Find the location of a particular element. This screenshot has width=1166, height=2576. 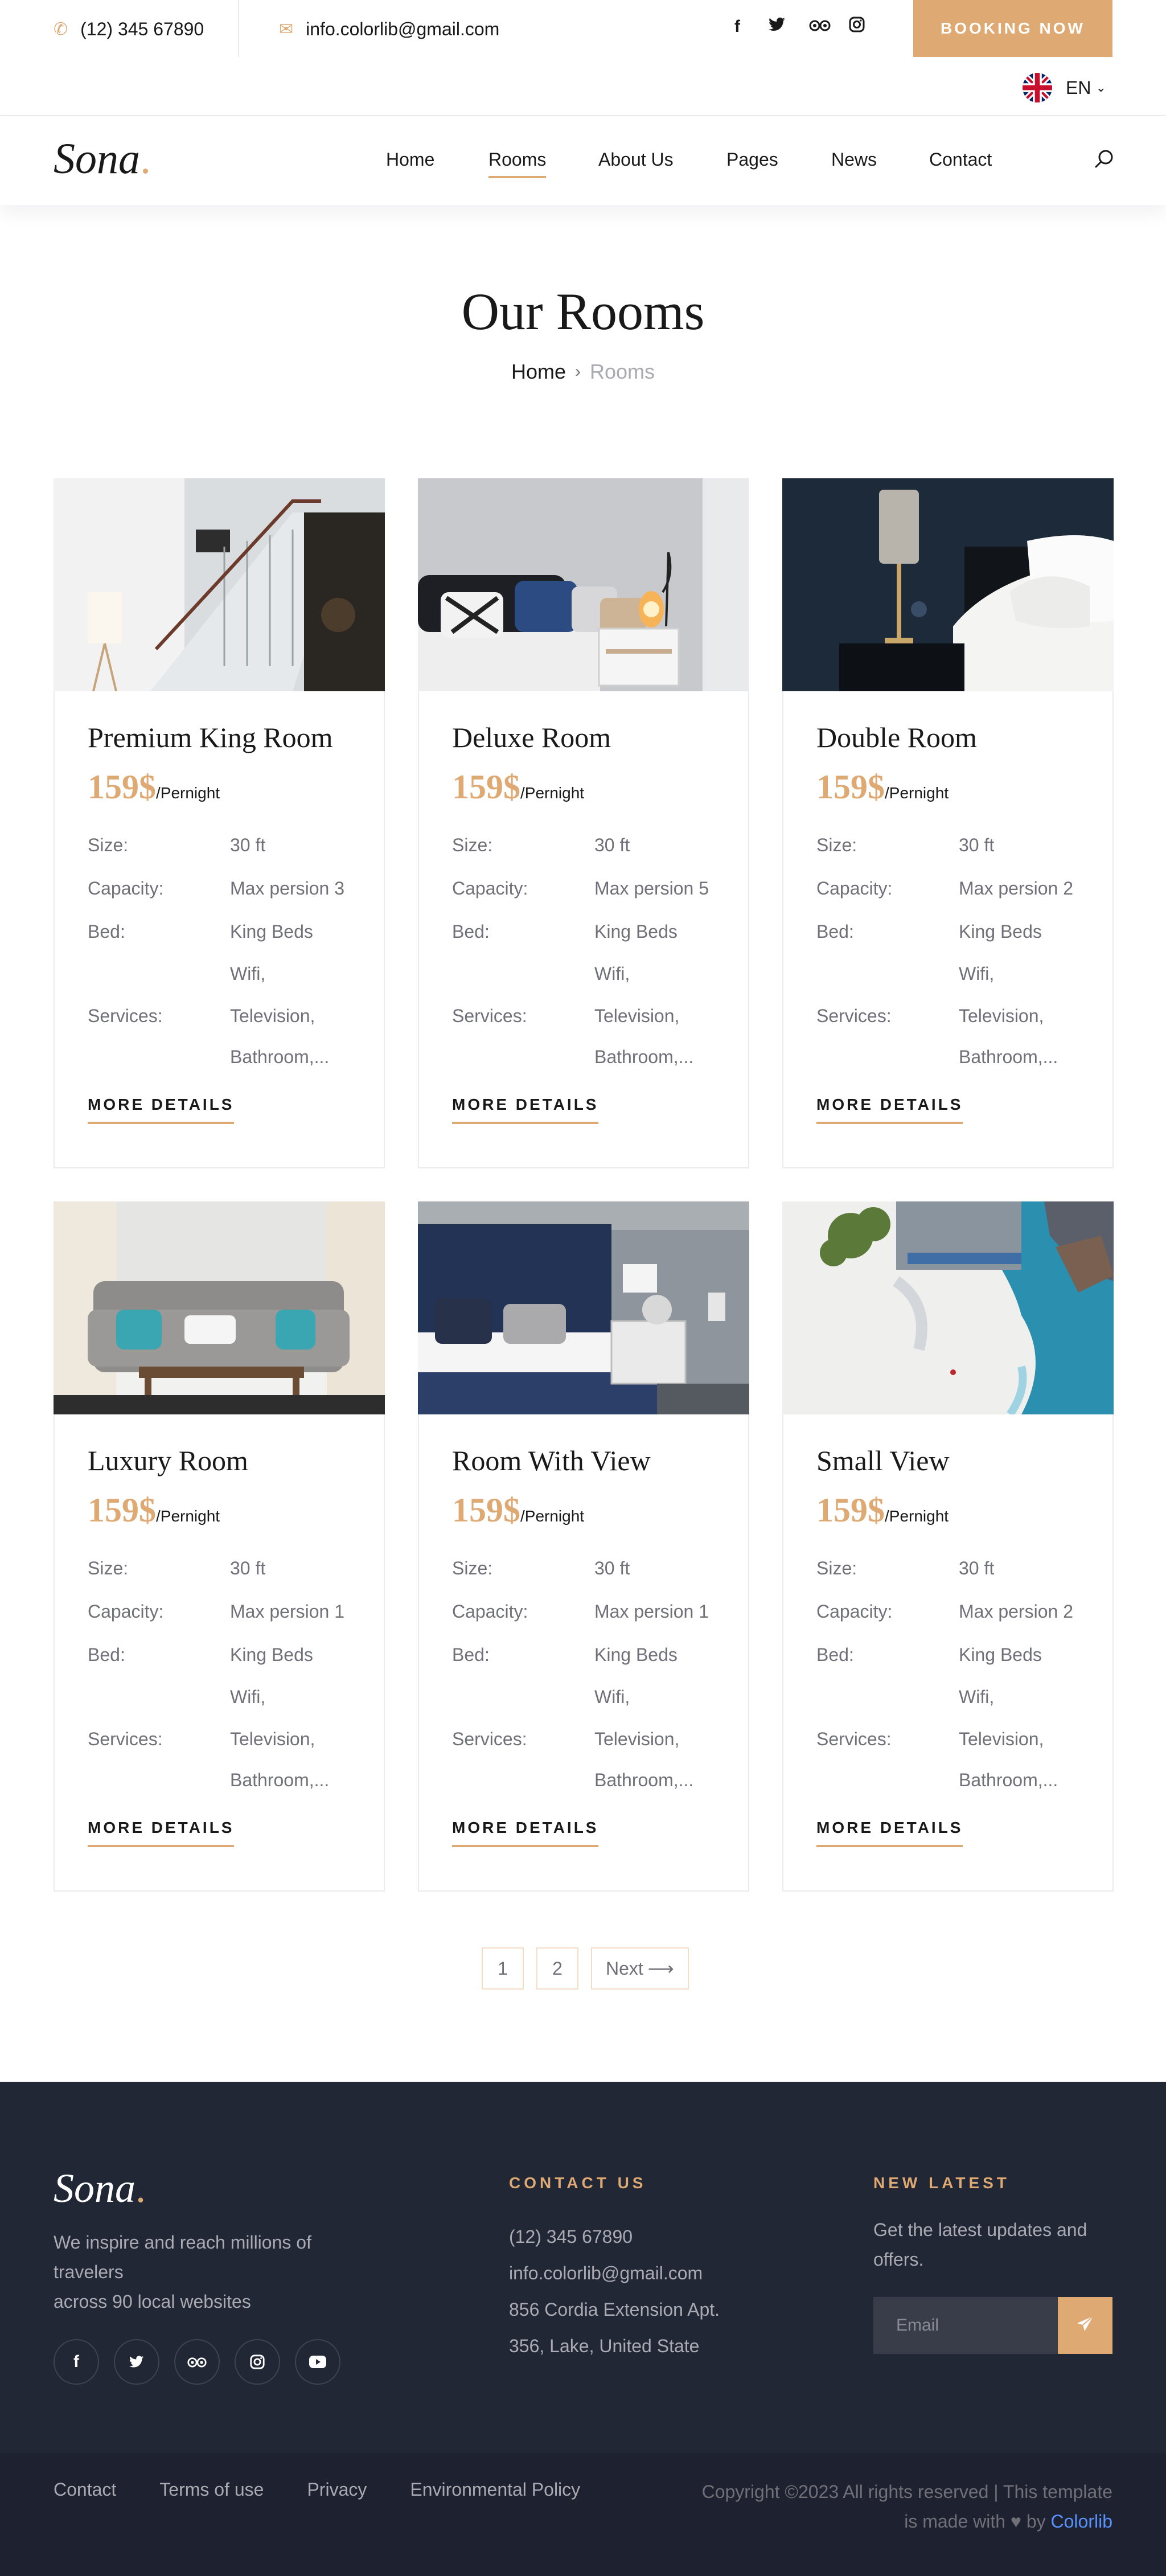

newsletter-submit-button is located at coordinates (1085, 2325).